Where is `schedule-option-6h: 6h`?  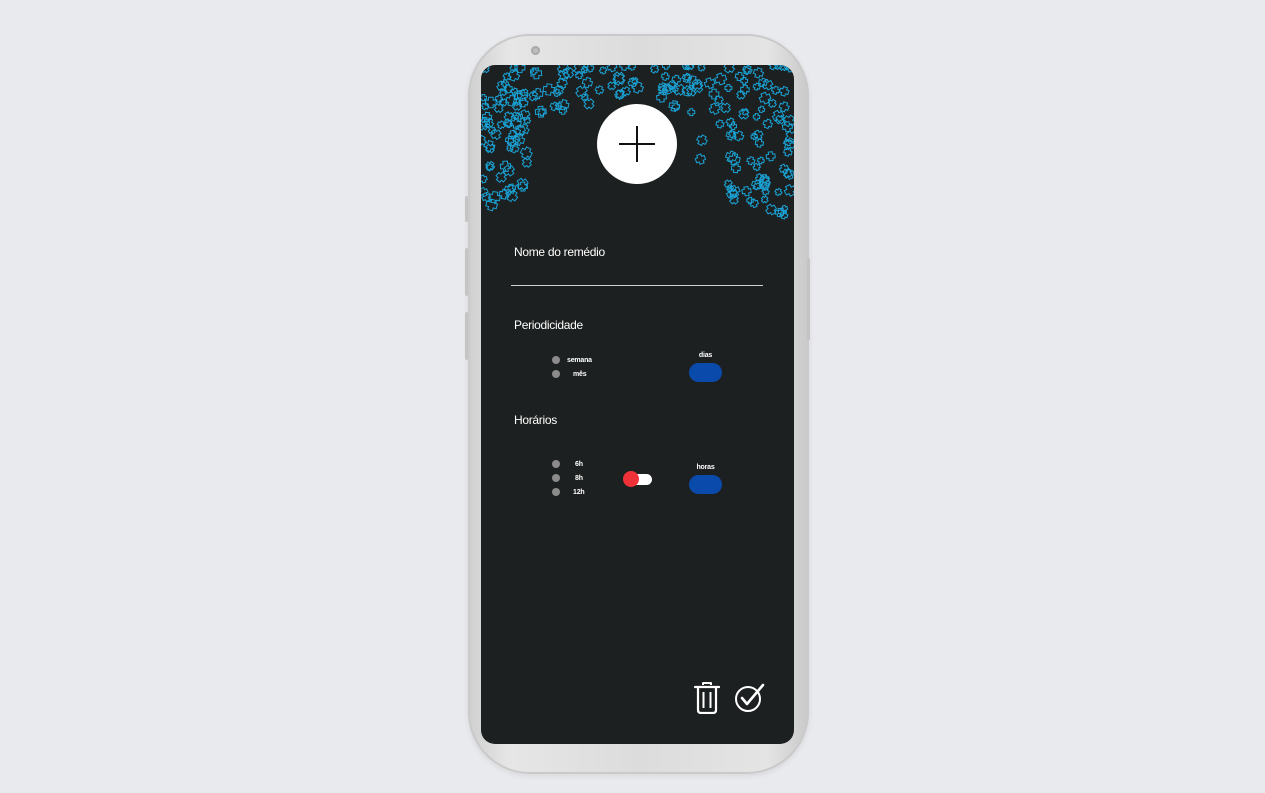 schedule-option-6h: 6h is located at coordinates (567, 464).